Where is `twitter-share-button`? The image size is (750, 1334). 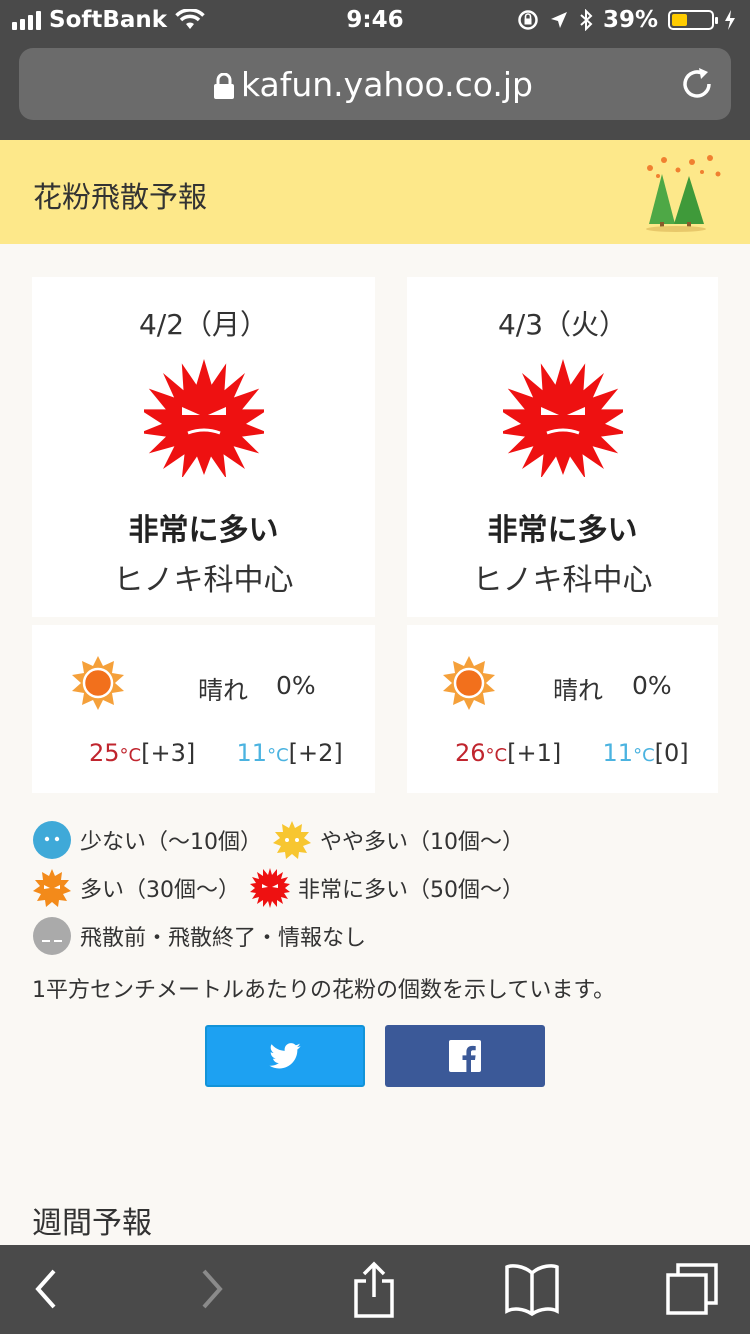 twitter-share-button is located at coordinates (285, 1056).